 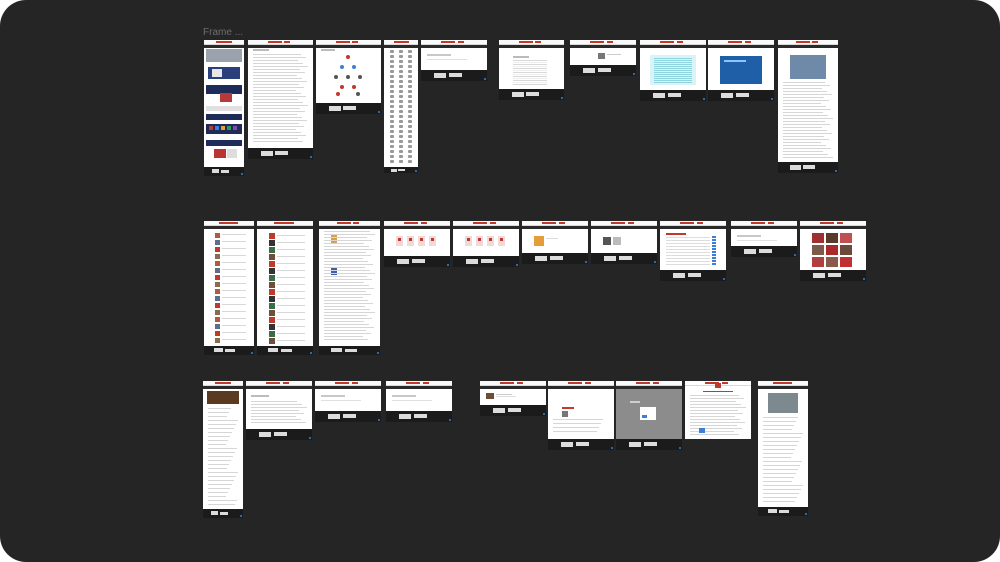 What do you see at coordinates (220, 153) in the screenshot?
I see `logo-tile` at bounding box center [220, 153].